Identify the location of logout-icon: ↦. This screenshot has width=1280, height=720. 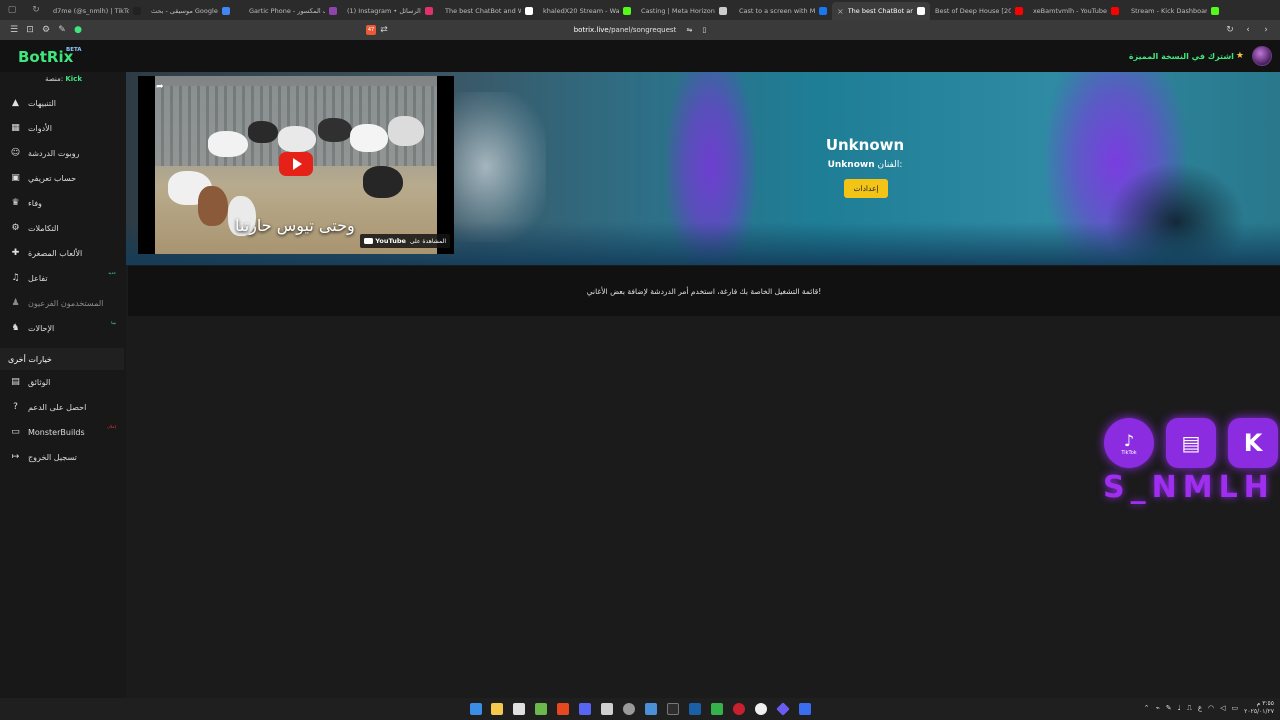
(15, 457).